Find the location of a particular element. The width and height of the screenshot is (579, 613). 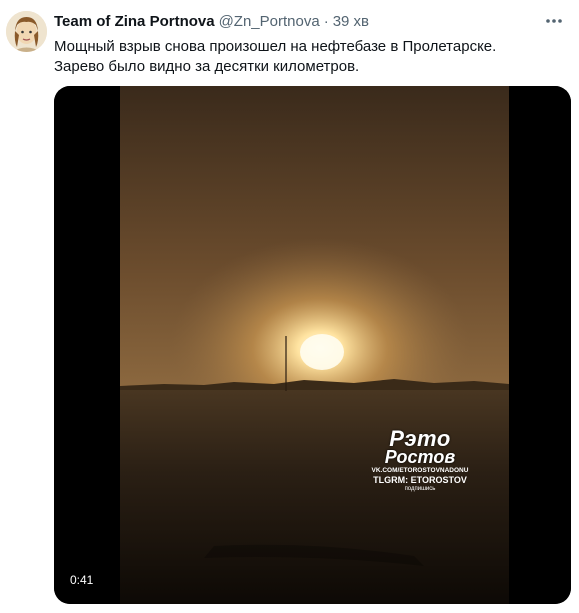

watermark-tg: TLGRM: ETOROSTOV is located at coordinates (420, 479).